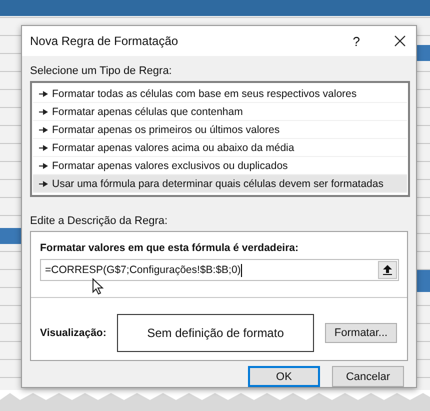  Describe the element at coordinates (220, 148) in the screenshot. I see `rule-type-item: Formatar apenas valores acima ou abaixo da média` at that location.